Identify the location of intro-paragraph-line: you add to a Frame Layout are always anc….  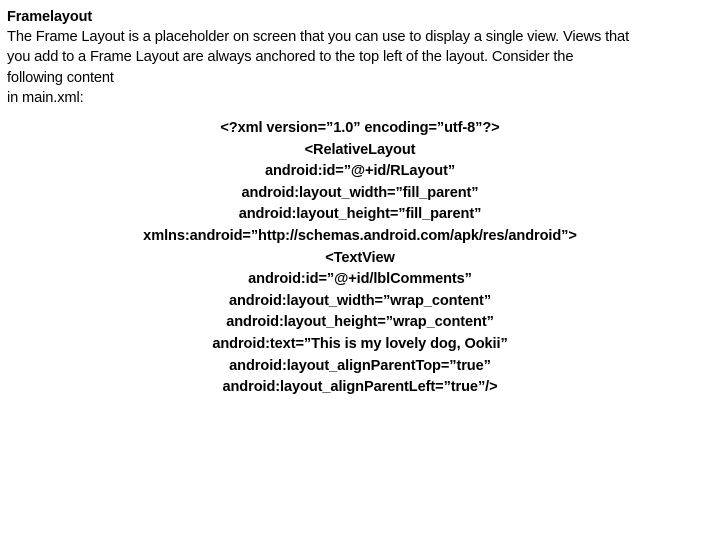
(290, 57).